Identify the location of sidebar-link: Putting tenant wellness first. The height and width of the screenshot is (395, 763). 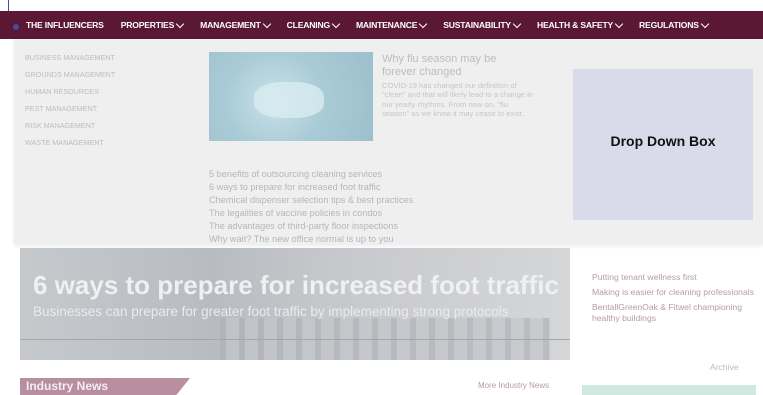
(674, 277).